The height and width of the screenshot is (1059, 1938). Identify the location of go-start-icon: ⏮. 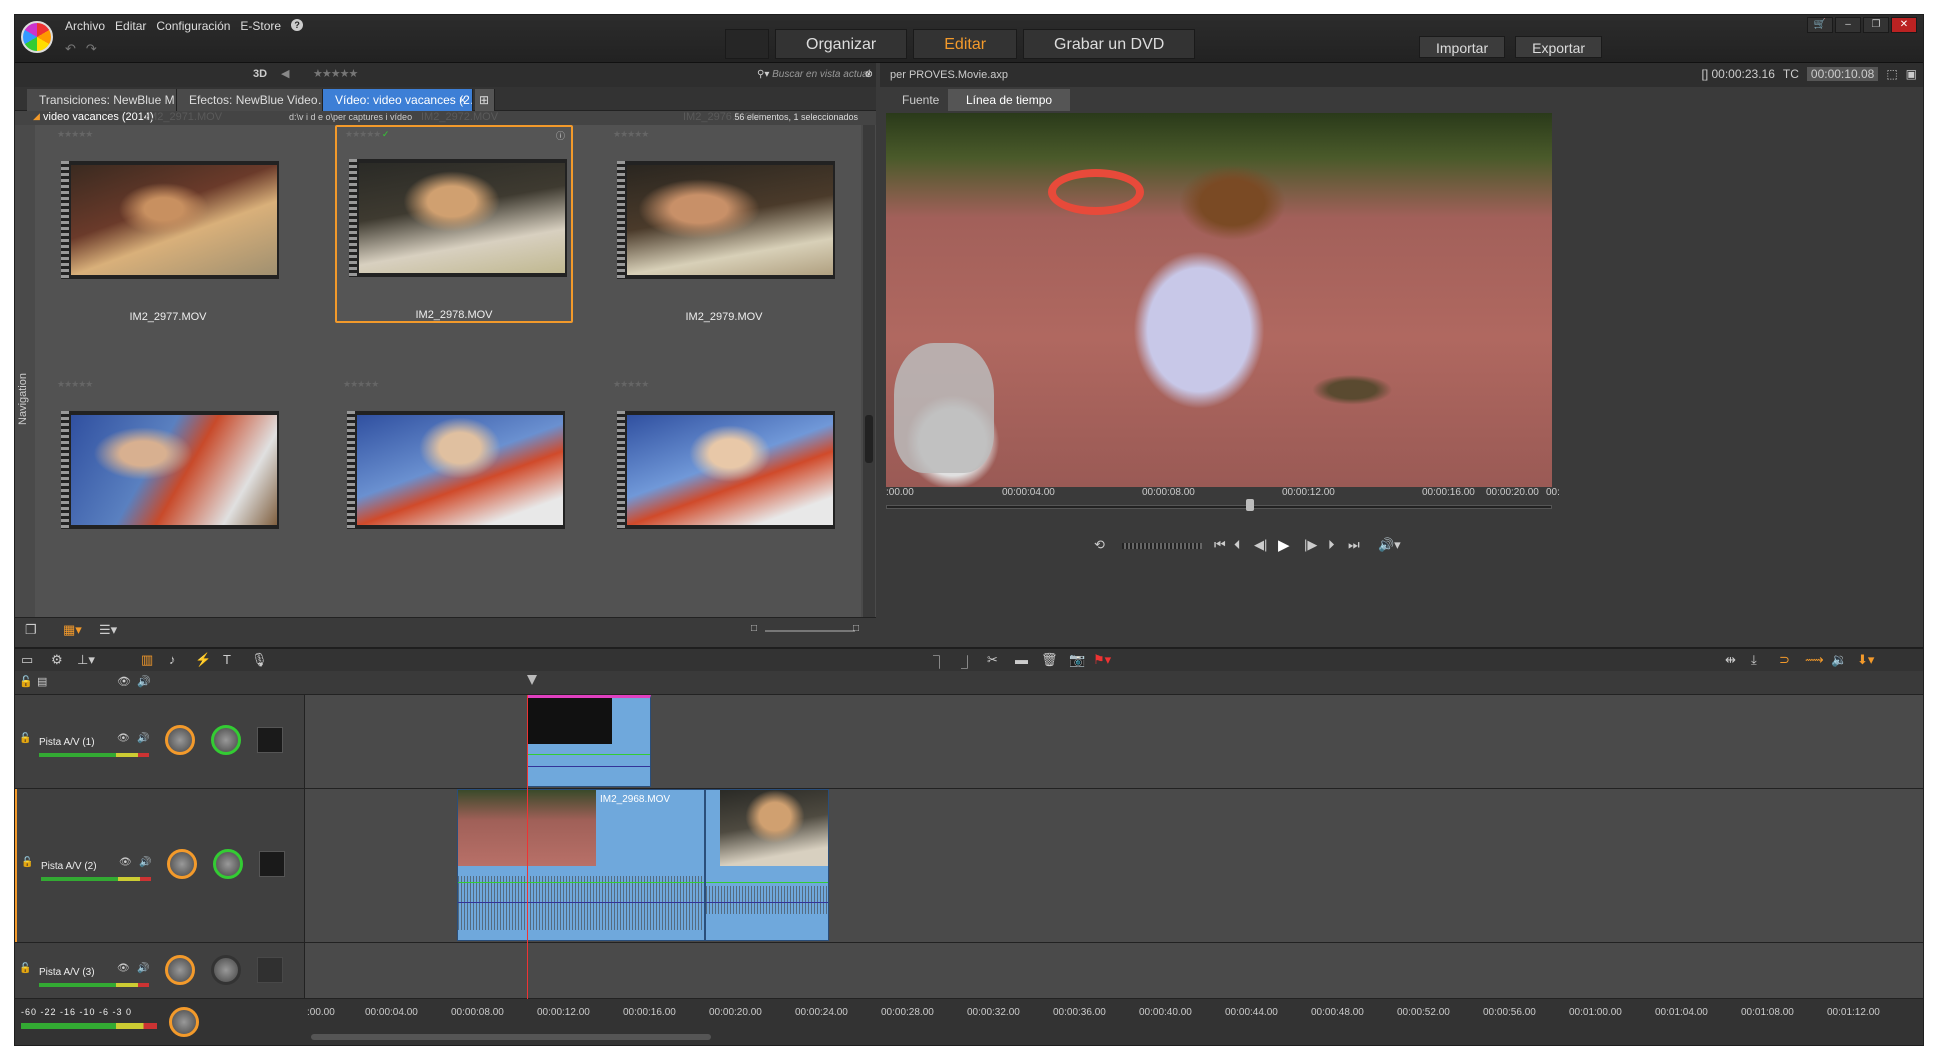
(1220, 545).